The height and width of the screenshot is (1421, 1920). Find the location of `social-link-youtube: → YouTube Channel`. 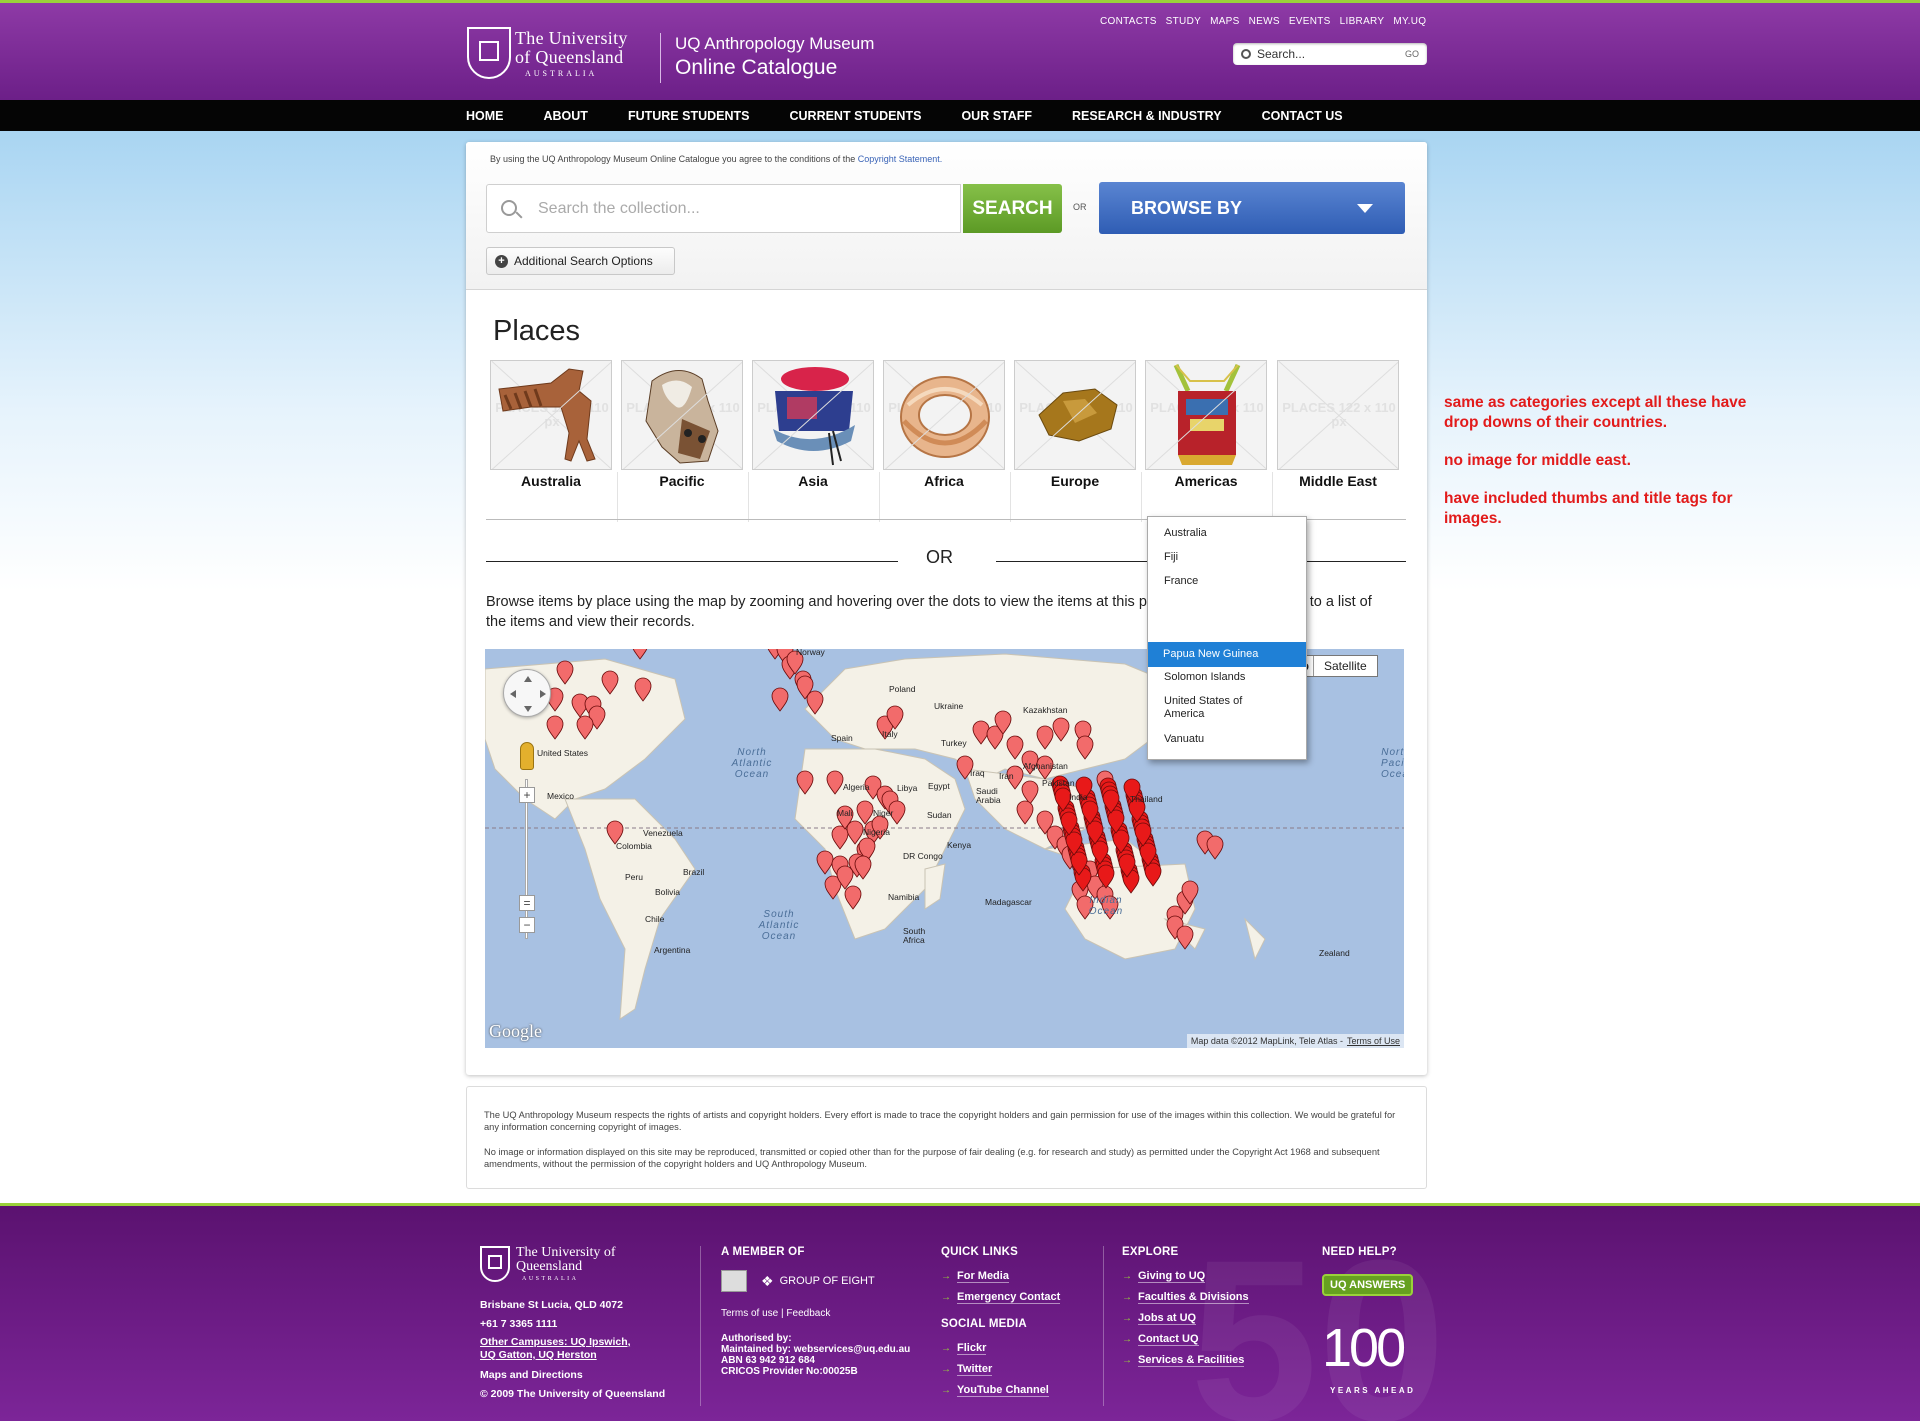

social-link-youtube: → YouTube Channel is located at coordinates (1000, 1390).